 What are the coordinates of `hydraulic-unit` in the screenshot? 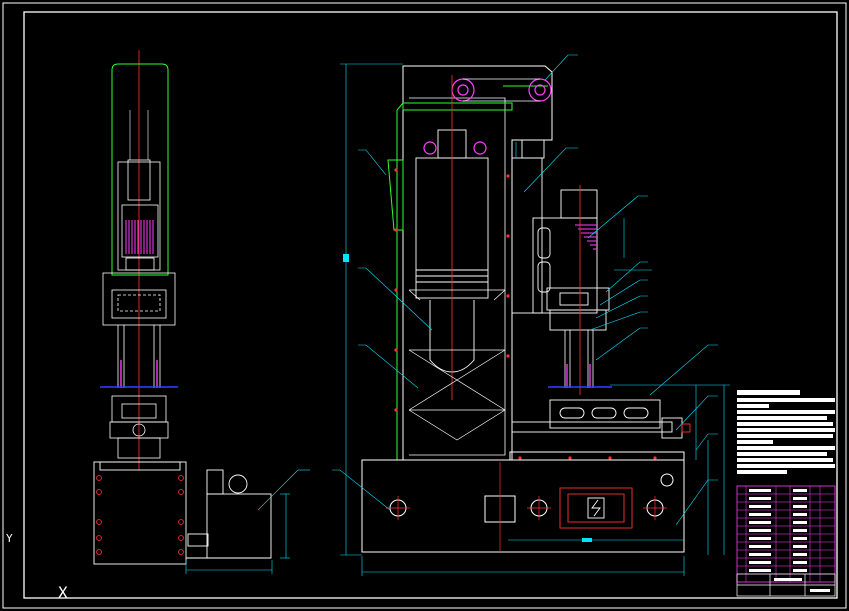 It's located at (229, 514).